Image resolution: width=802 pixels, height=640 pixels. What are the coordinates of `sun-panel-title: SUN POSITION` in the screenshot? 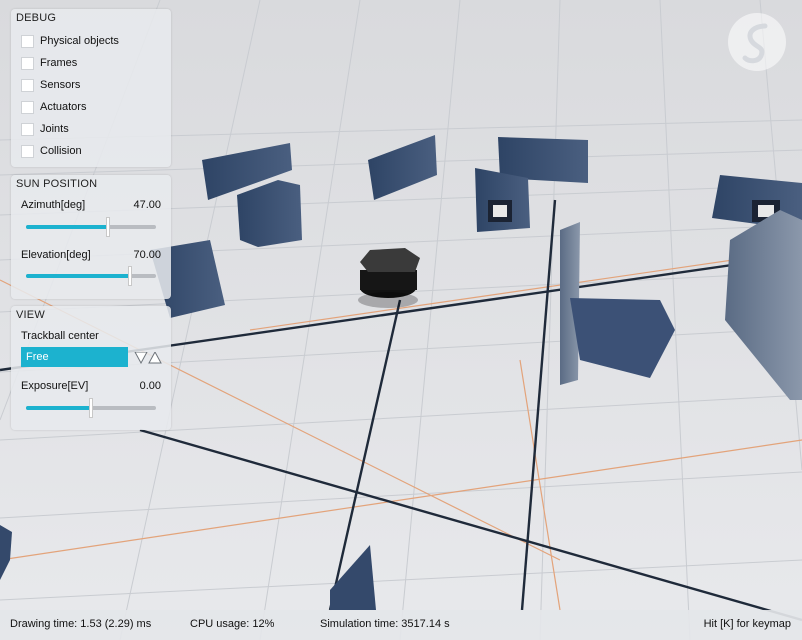 It's located at (57, 184).